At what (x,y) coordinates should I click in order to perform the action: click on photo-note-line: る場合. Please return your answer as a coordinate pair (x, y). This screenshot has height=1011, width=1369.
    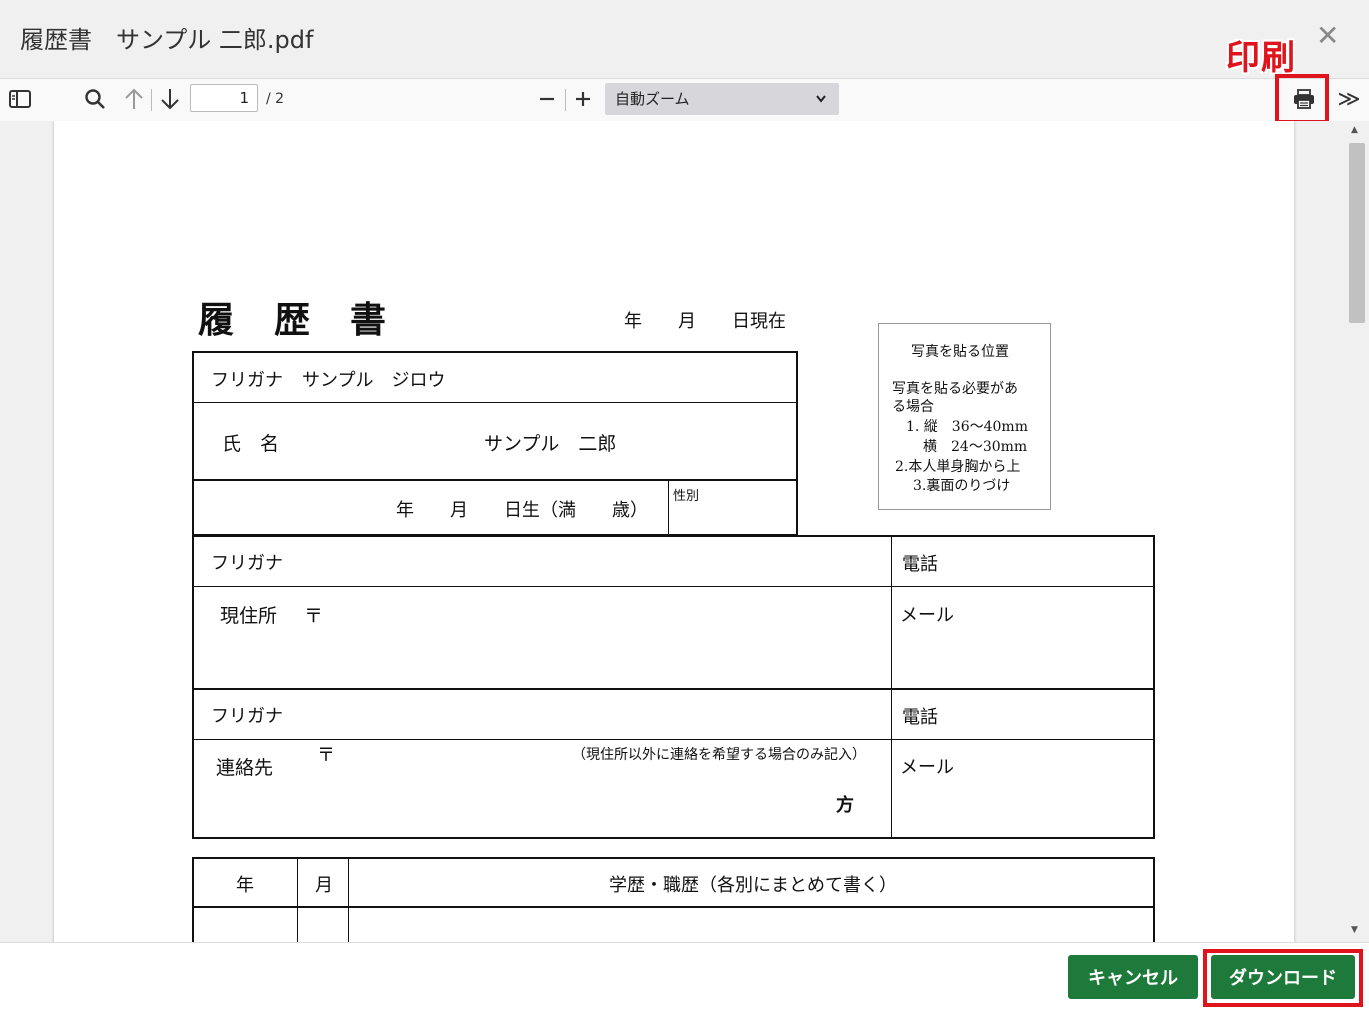
    Looking at the image, I should click on (913, 407).